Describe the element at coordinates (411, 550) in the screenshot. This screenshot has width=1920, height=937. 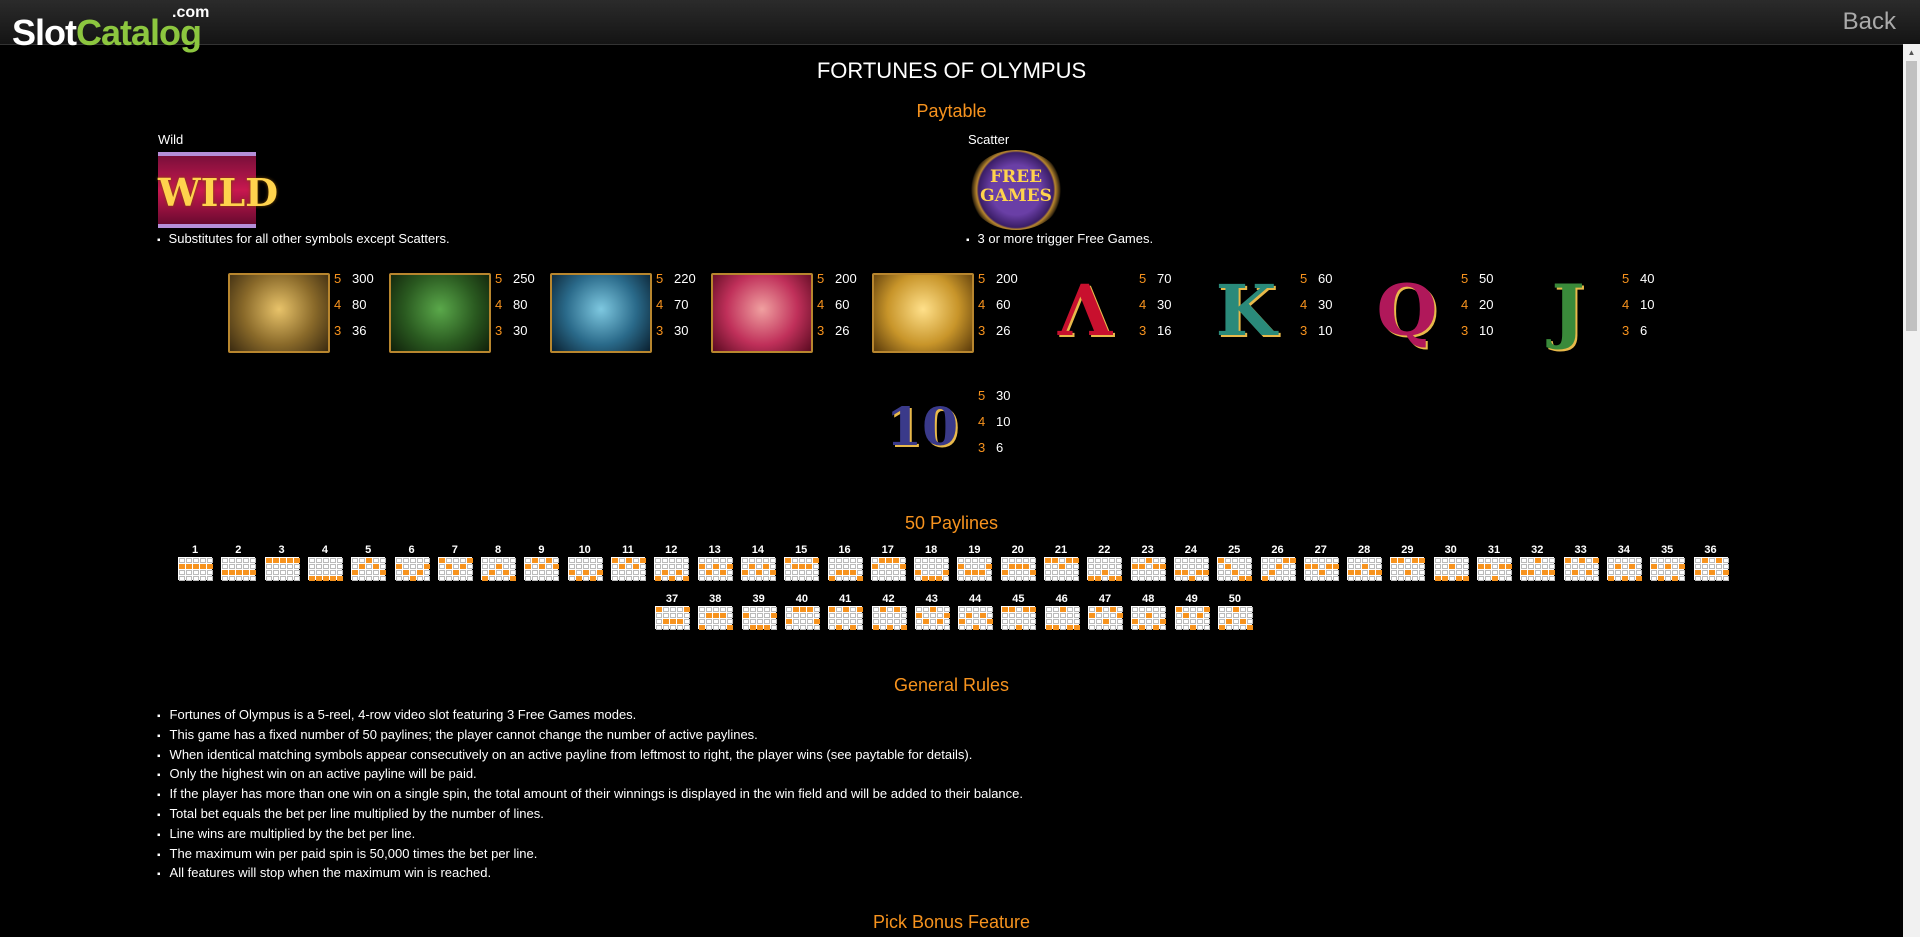
I see `payline-number: 6` at that location.